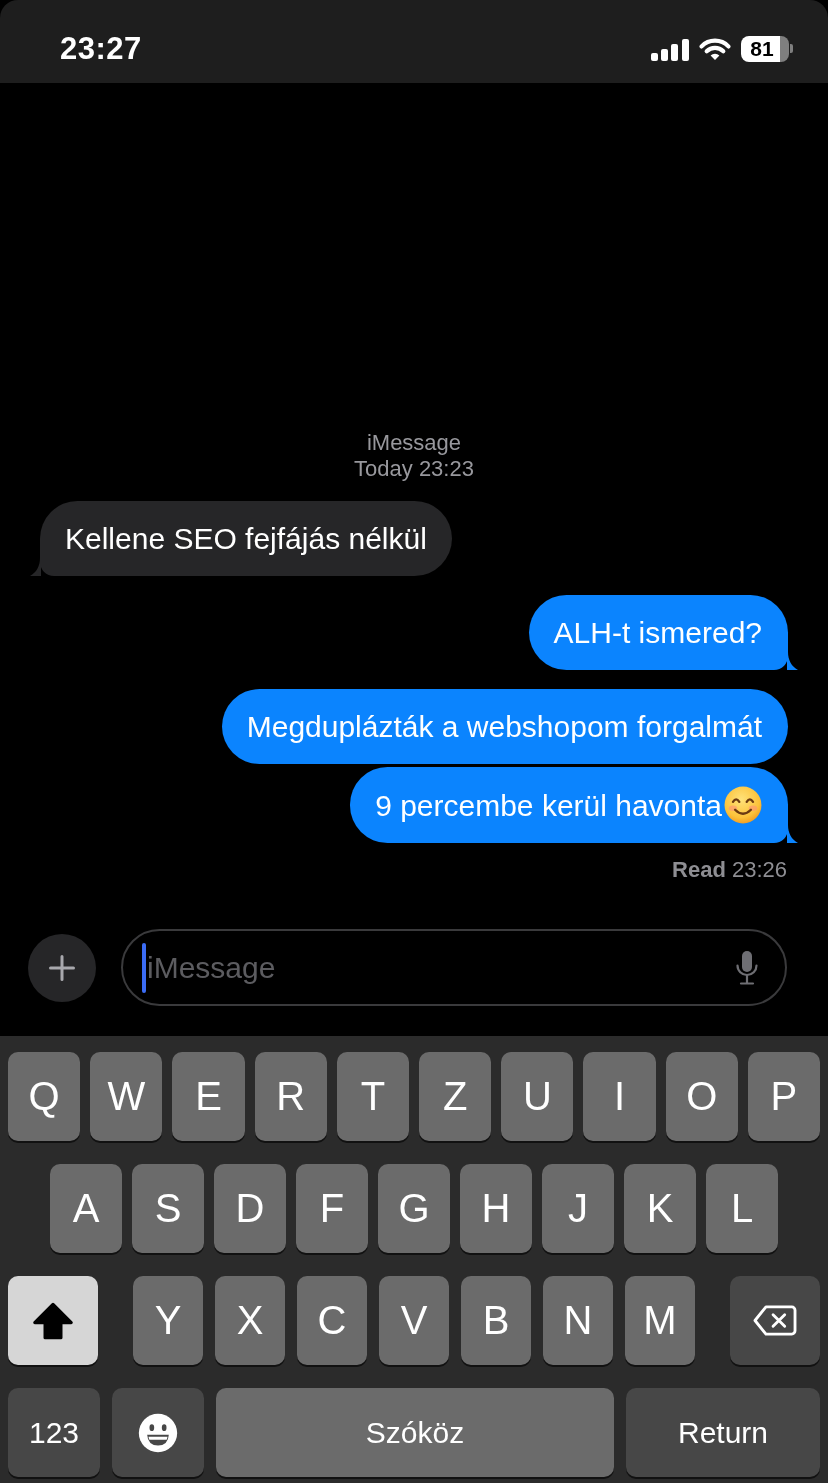 The width and height of the screenshot is (828, 1483). What do you see at coordinates (455, 1096) in the screenshot?
I see `letter-key: Z` at bounding box center [455, 1096].